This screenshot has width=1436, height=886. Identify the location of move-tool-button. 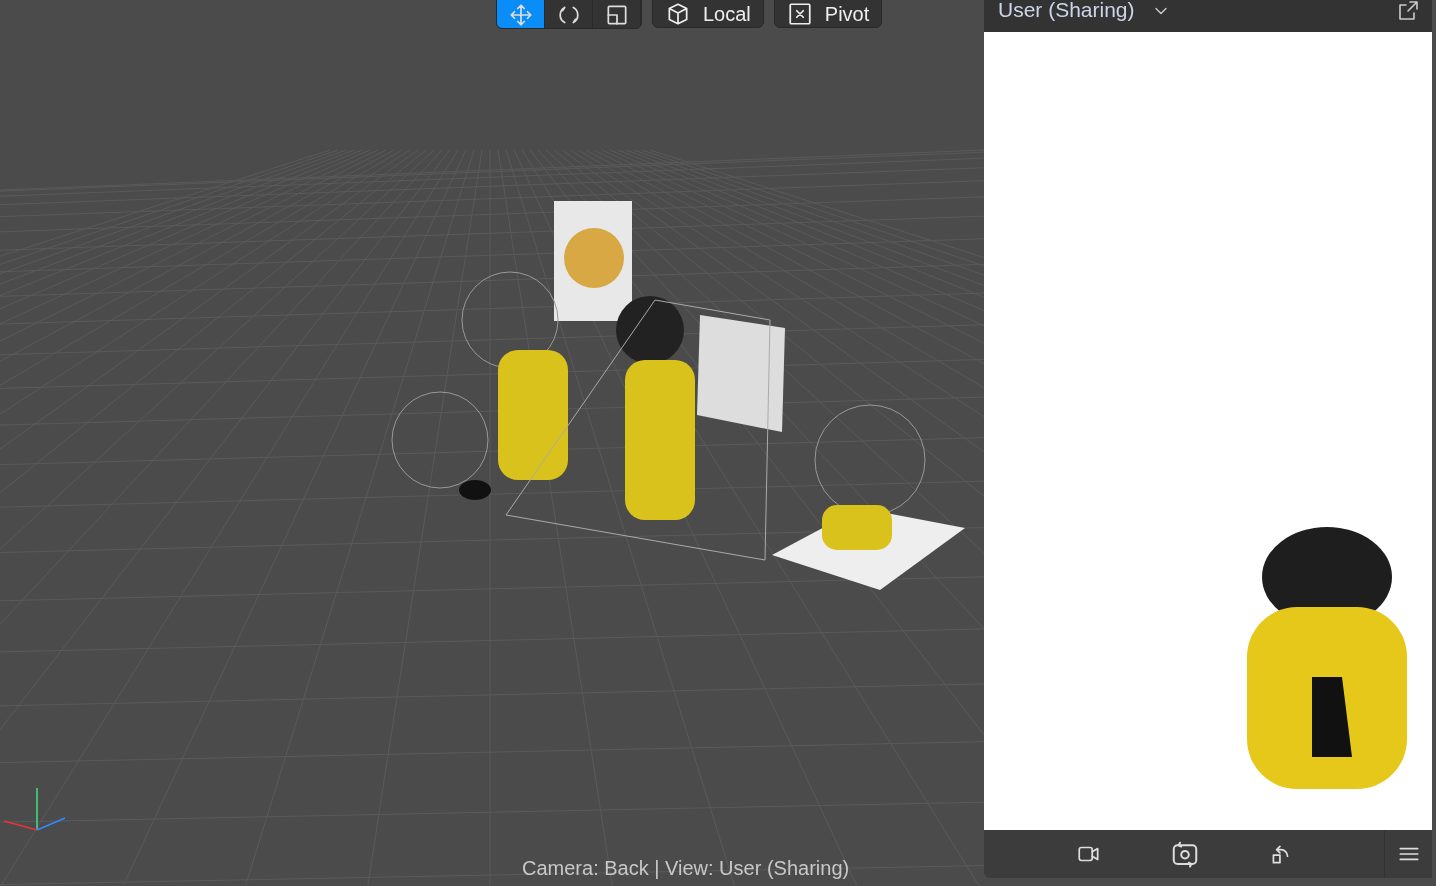
(521, 14).